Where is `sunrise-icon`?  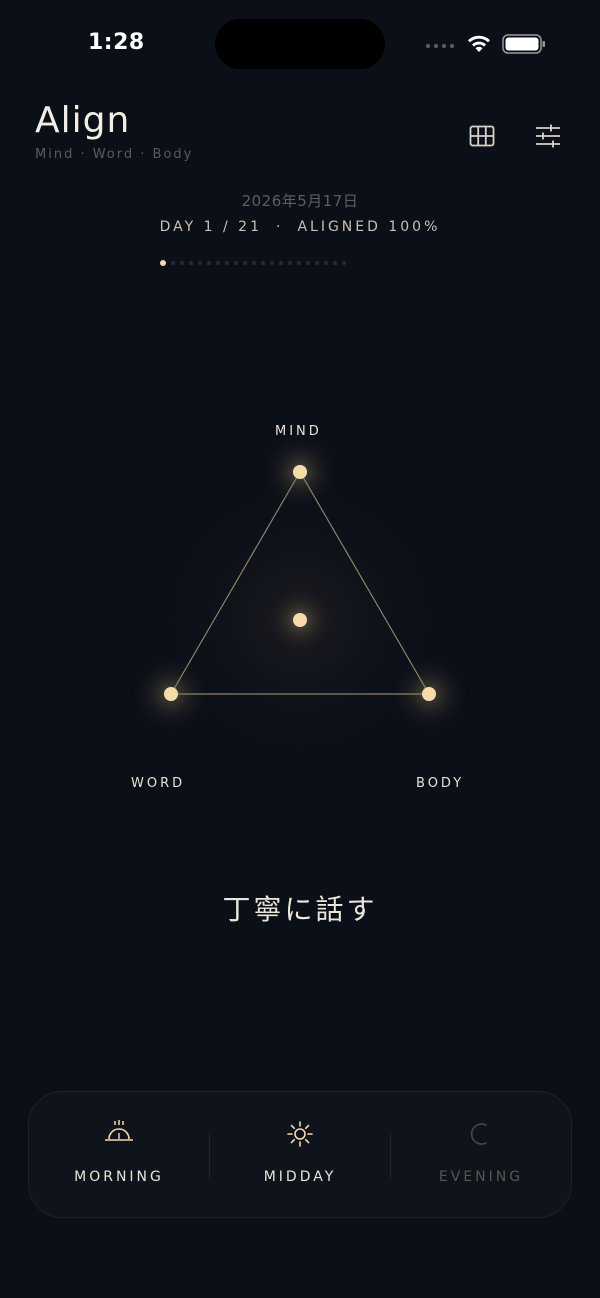 sunrise-icon is located at coordinates (119, 1130).